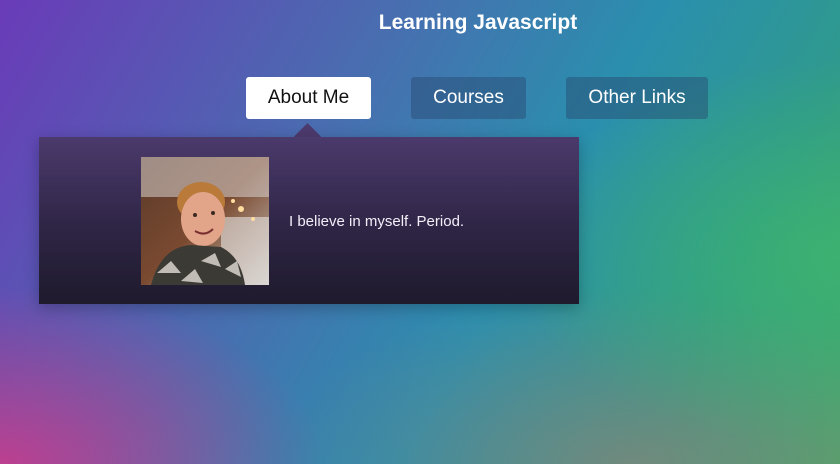  What do you see at coordinates (637, 98) in the screenshot?
I see `tab-other-links: Other Links` at bounding box center [637, 98].